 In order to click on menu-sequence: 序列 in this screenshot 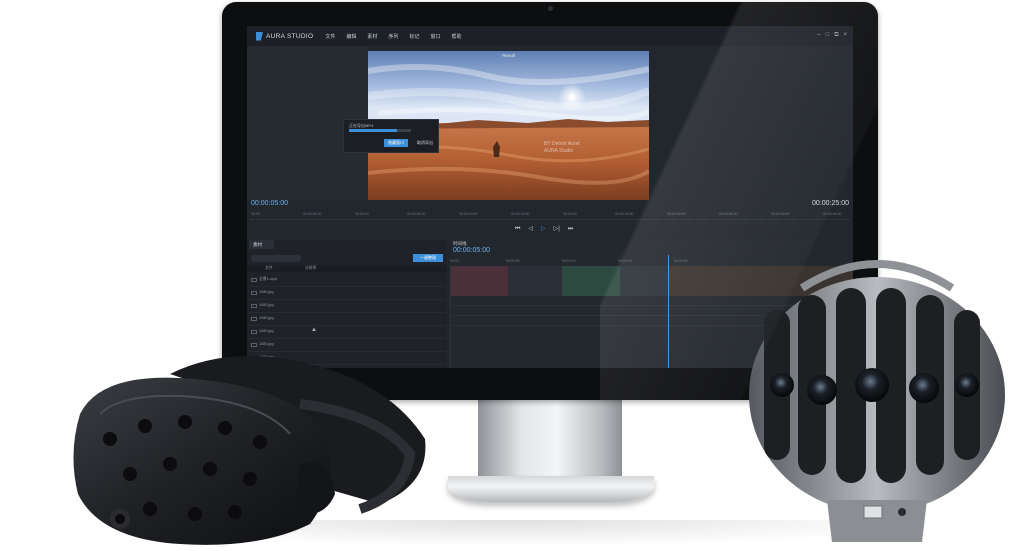, I will do `click(393, 36)`.